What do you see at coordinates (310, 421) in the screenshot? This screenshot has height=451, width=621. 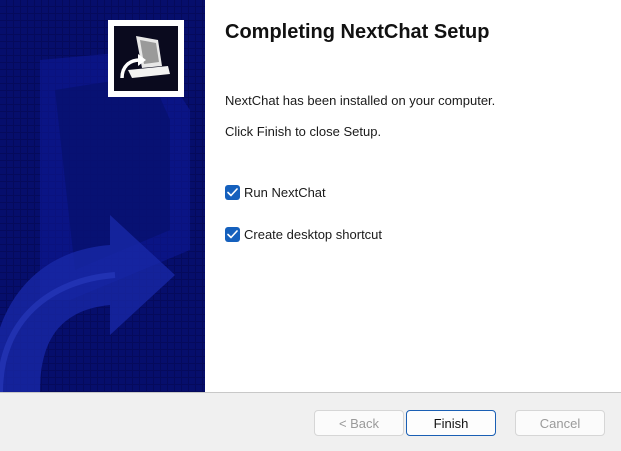 I see `wizard-button-bar: < Back Finish Cancel` at bounding box center [310, 421].